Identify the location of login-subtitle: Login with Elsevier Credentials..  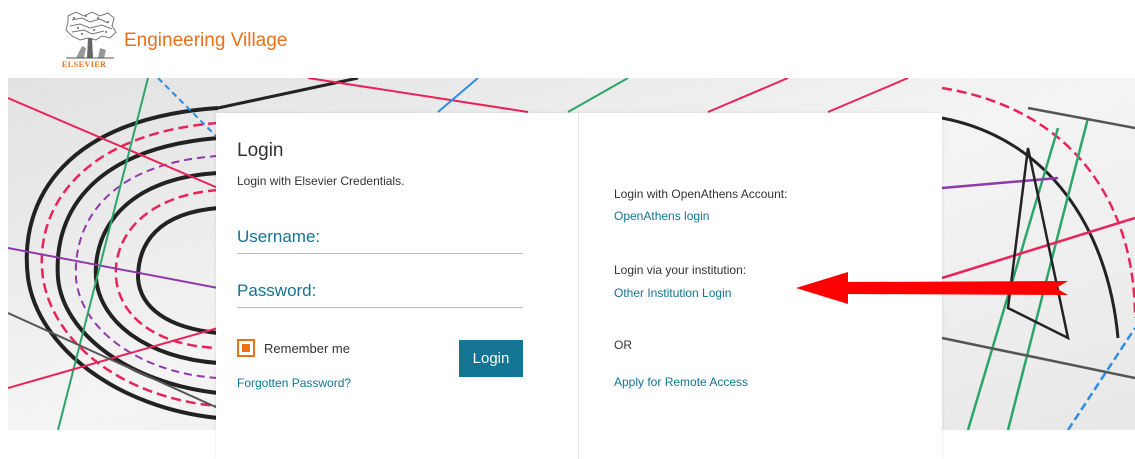
(321, 181).